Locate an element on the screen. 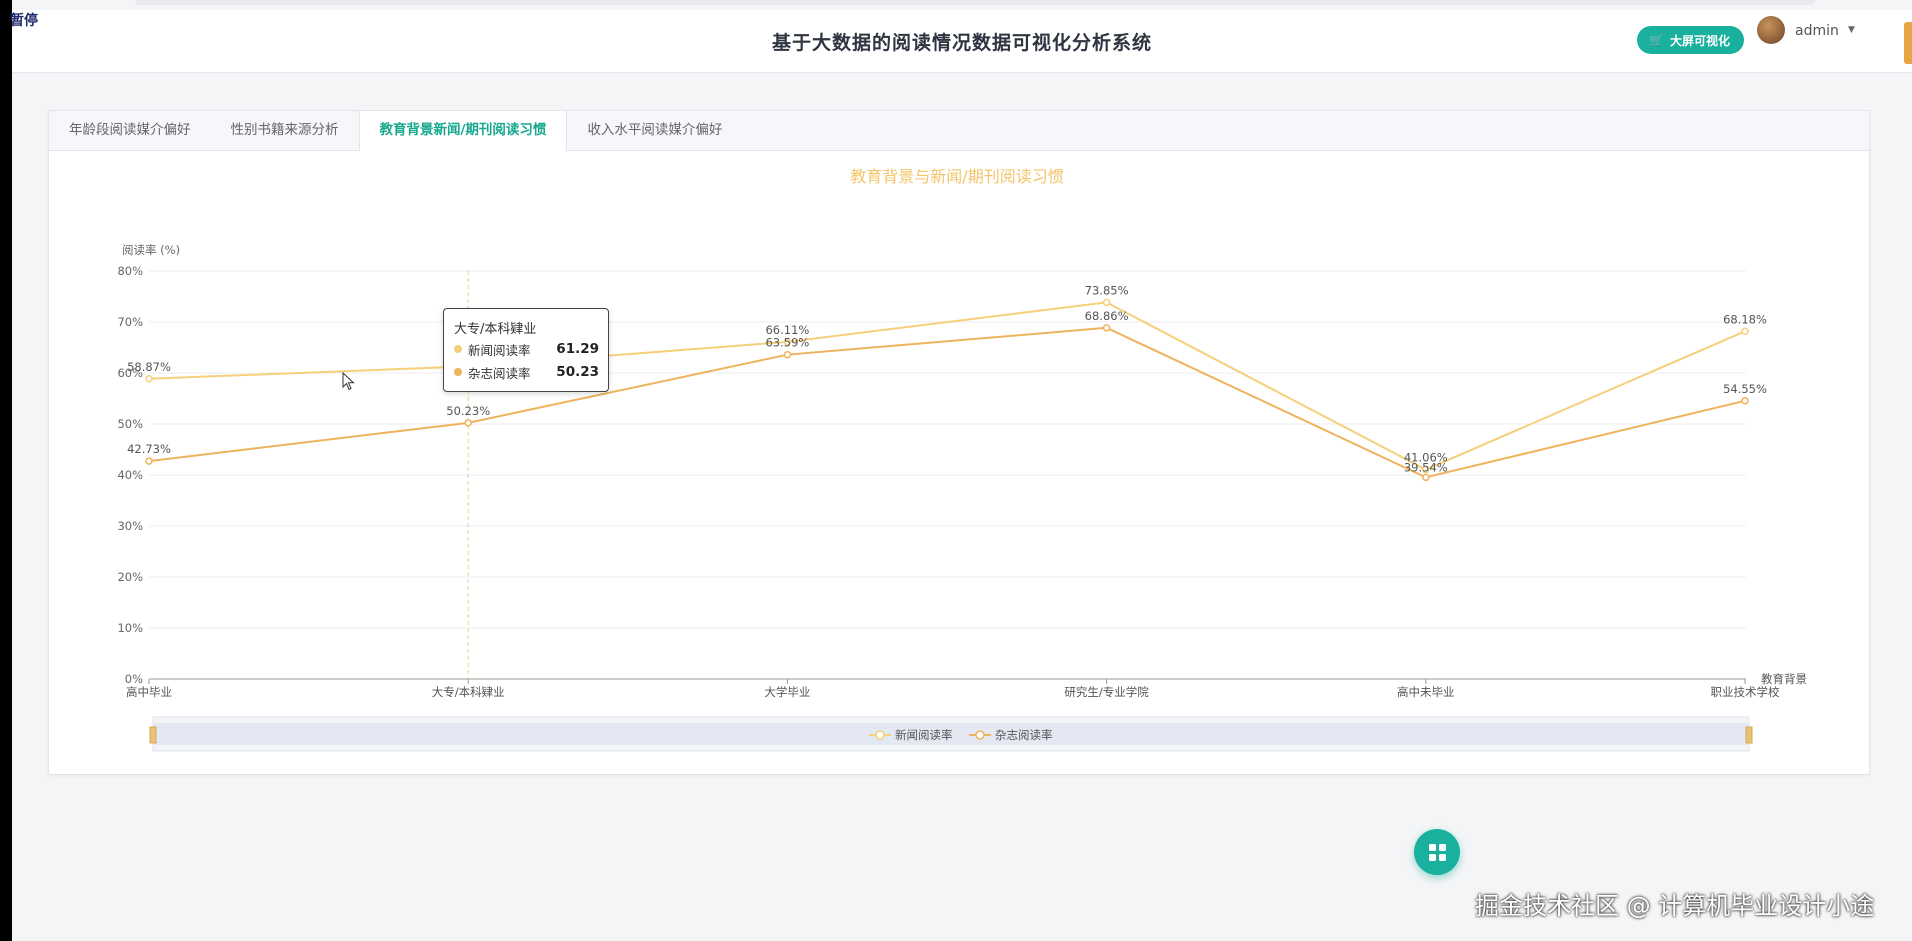 Image resolution: width=1912 pixels, height=941 pixels. tooltip-row: 新闻阅读率 61.29 is located at coordinates (526, 349).